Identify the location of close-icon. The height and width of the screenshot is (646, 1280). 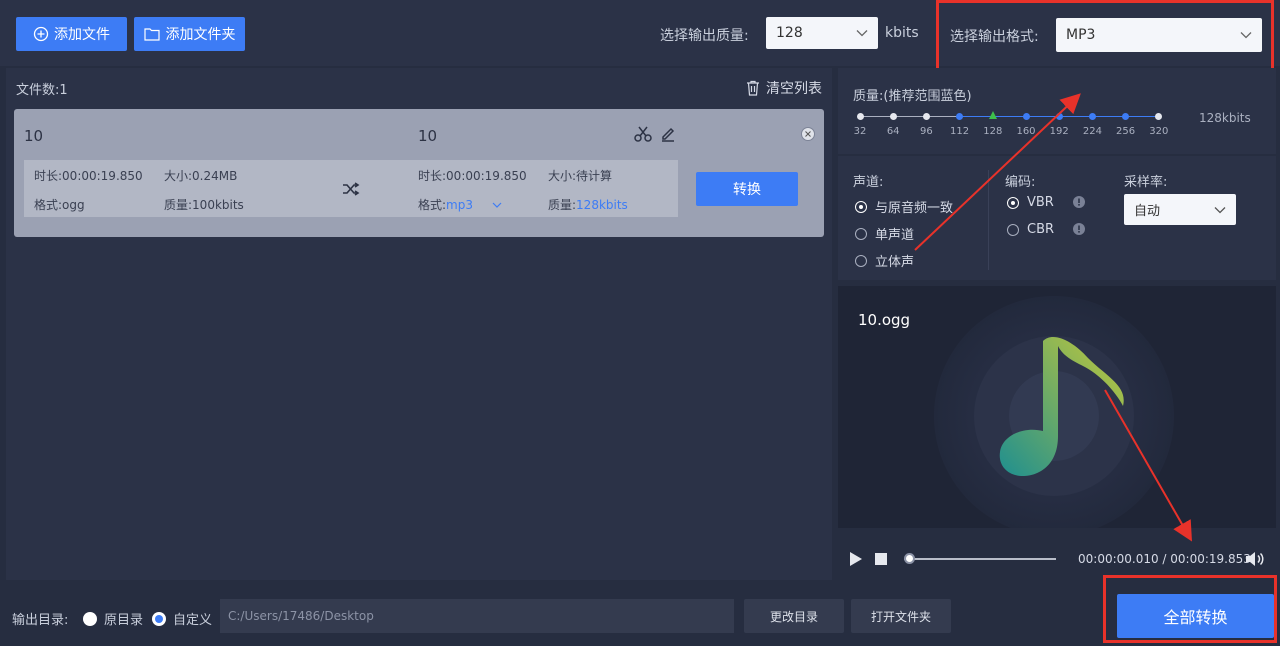
(808, 134).